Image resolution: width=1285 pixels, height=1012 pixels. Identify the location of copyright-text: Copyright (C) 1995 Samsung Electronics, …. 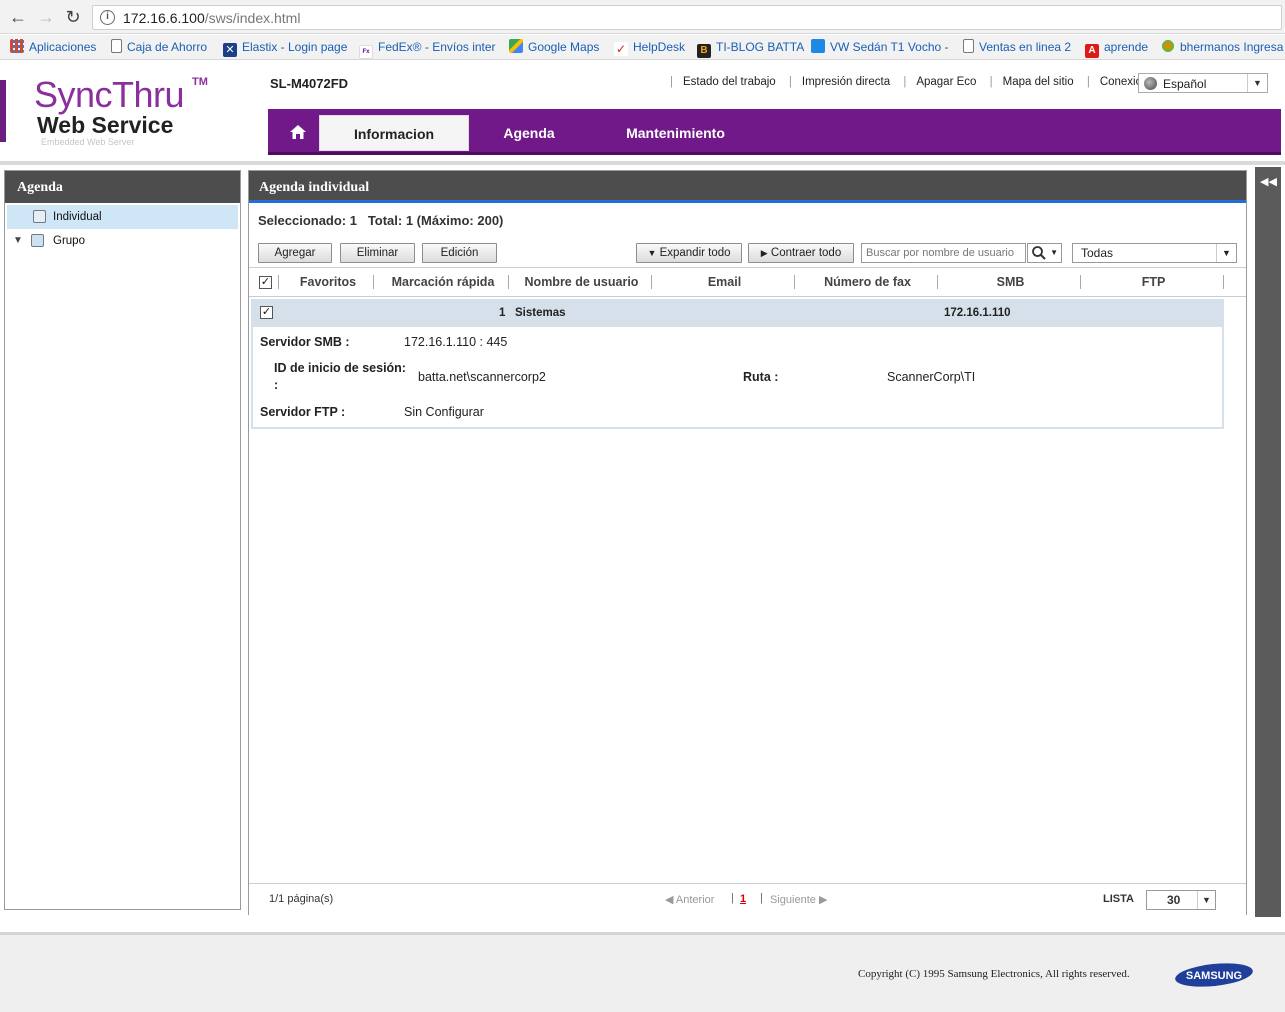
(994, 974).